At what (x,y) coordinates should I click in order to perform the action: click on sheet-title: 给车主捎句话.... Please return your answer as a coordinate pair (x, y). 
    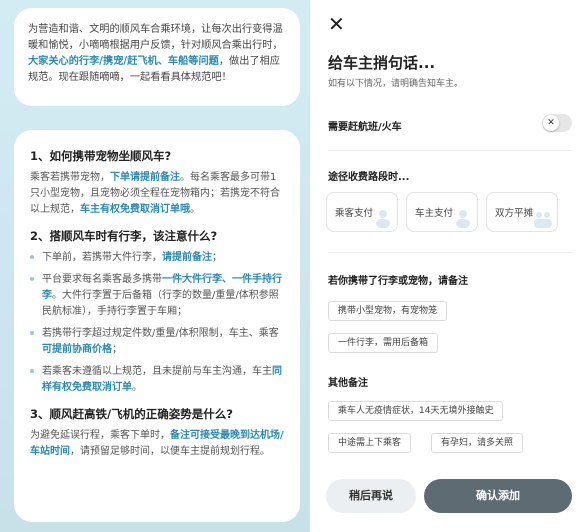
    Looking at the image, I should click on (382, 63).